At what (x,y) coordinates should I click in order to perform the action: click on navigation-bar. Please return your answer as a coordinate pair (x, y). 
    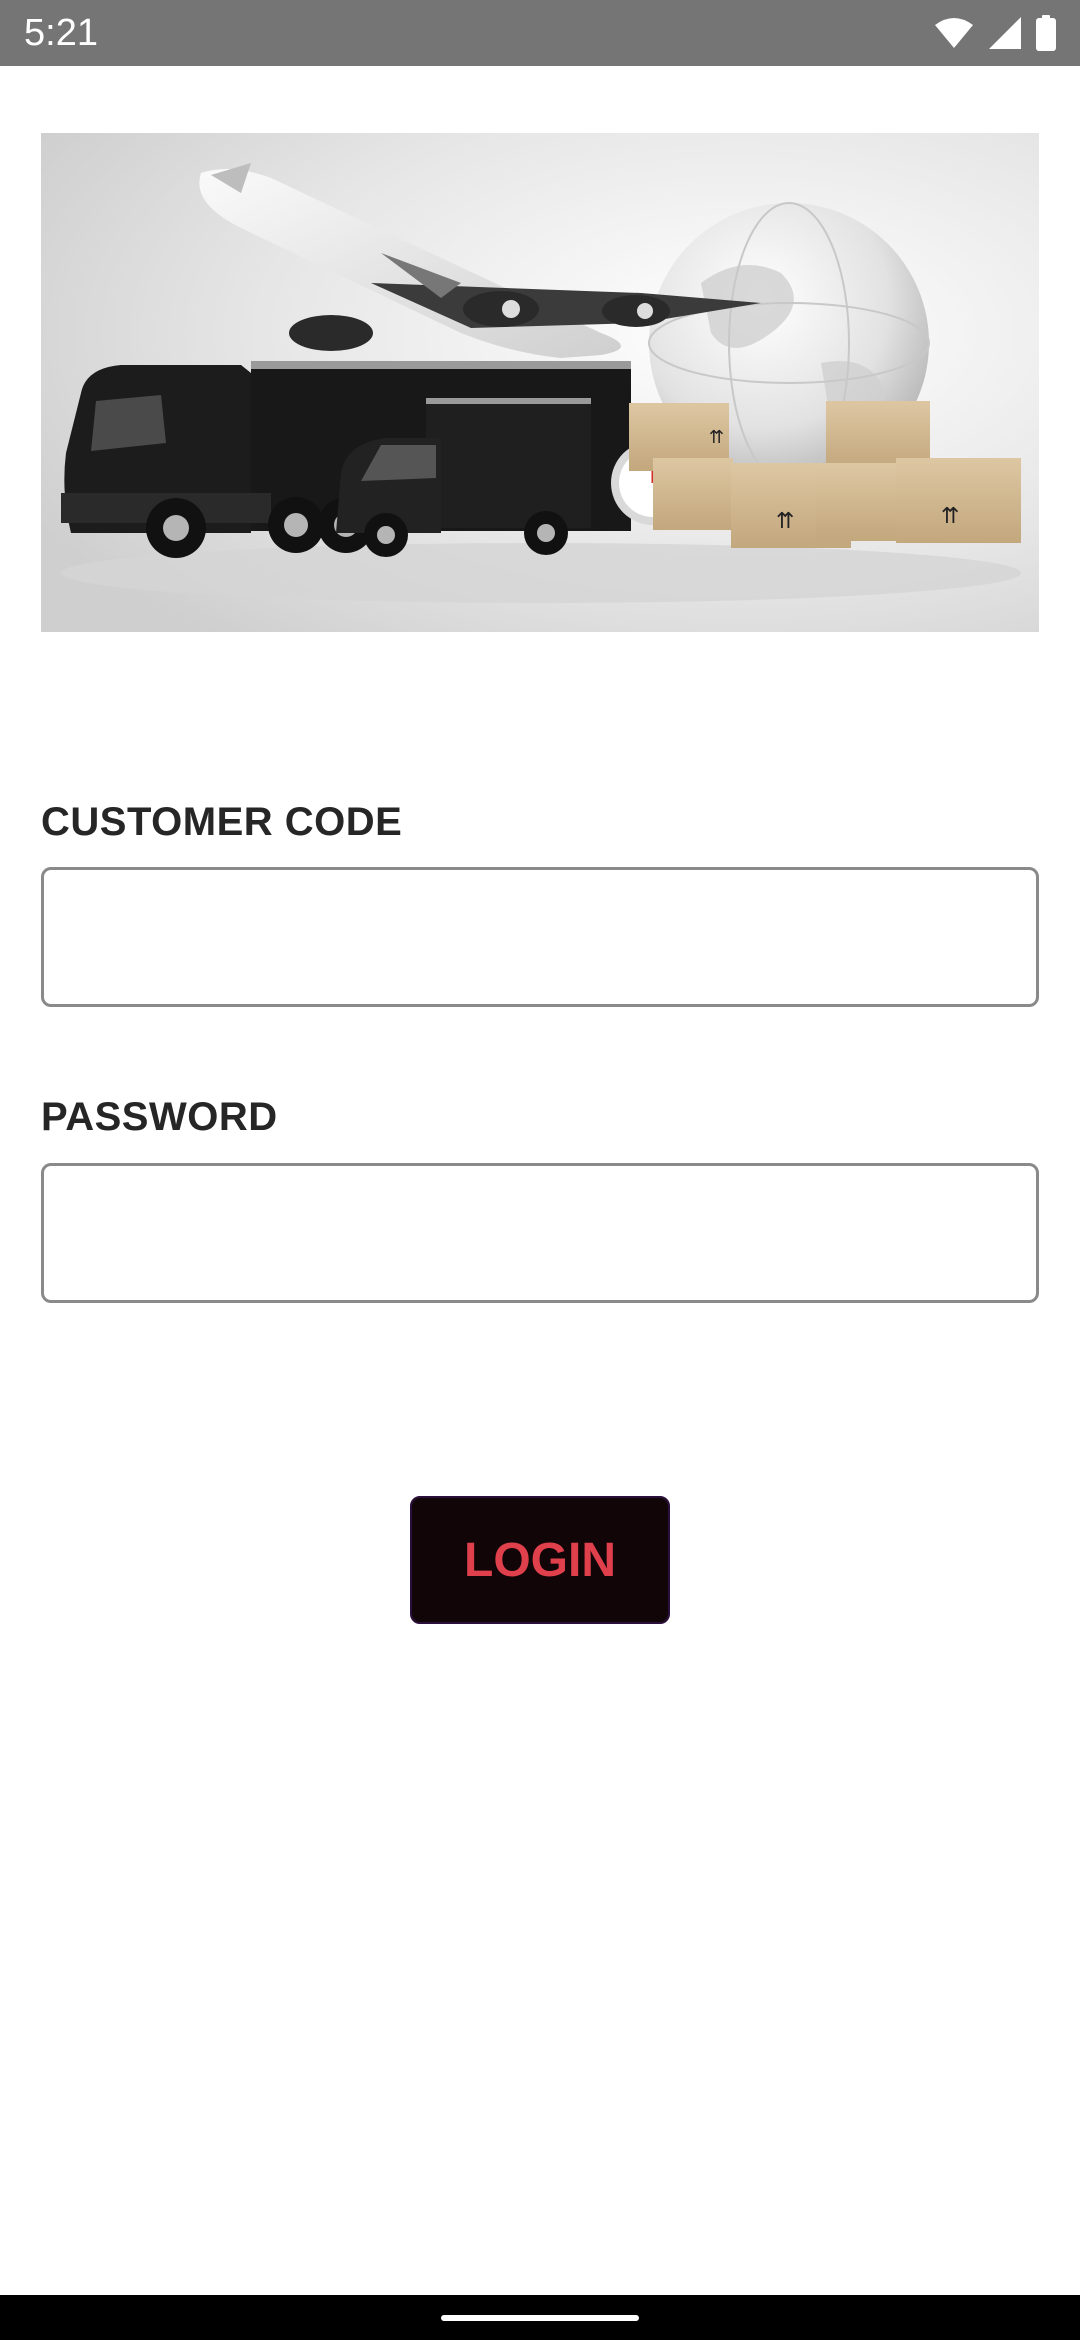
    Looking at the image, I should click on (540, 2317).